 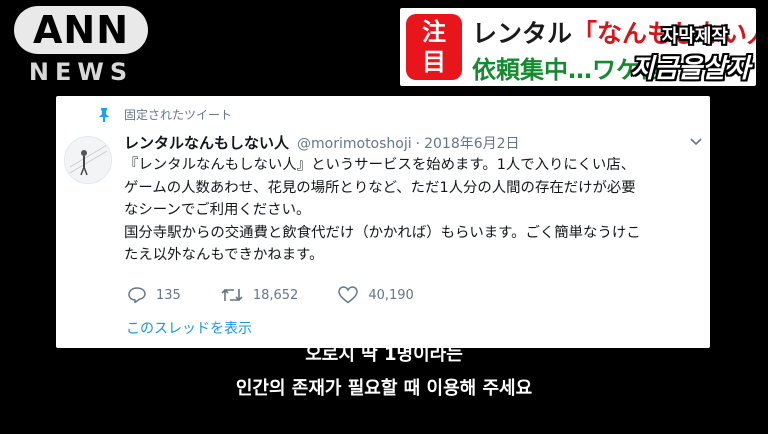 I want to click on avatar-figure-icon, so click(x=88, y=160).